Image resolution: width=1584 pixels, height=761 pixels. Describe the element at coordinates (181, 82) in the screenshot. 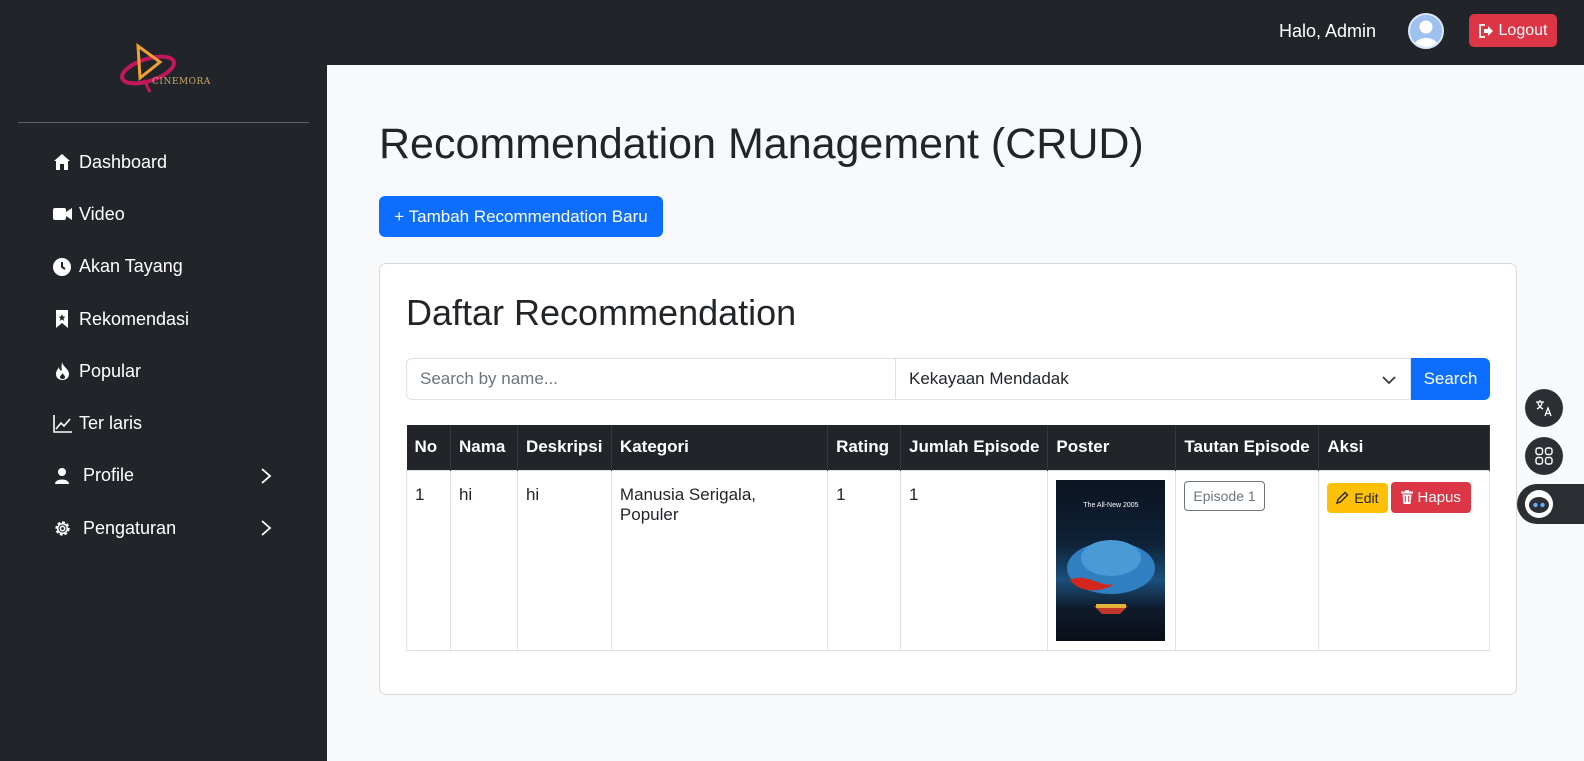

I see `logo-text: CINEMORA` at that location.